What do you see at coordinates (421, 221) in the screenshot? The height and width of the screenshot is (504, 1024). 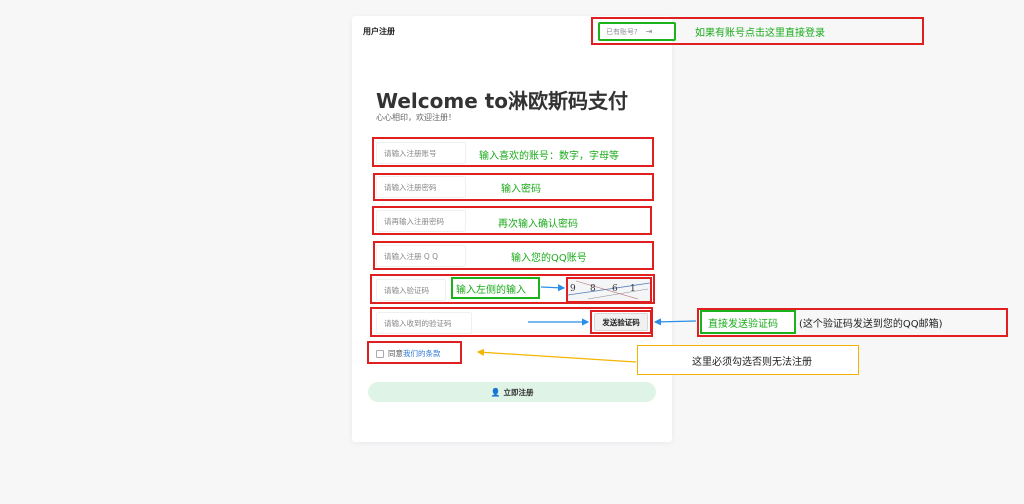 I see `confirm-password-input: 请再输入注册密码` at bounding box center [421, 221].